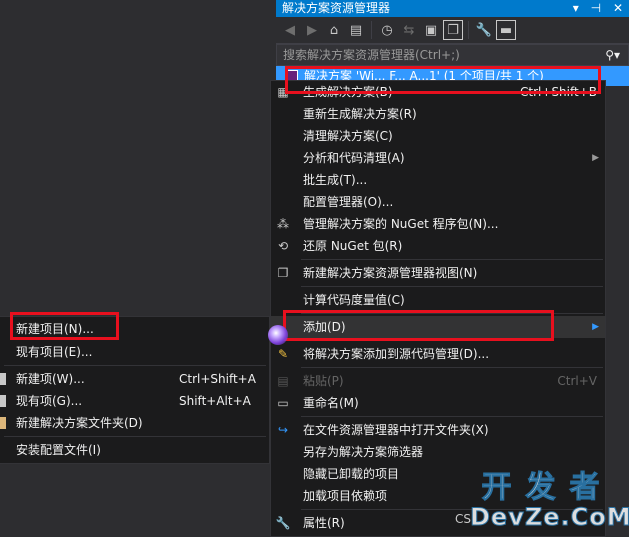 This screenshot has height=537, width=629. I want to click on menu-item-paste: ▤ 粘贴(P) Ctrl+V, so click(438, 381).